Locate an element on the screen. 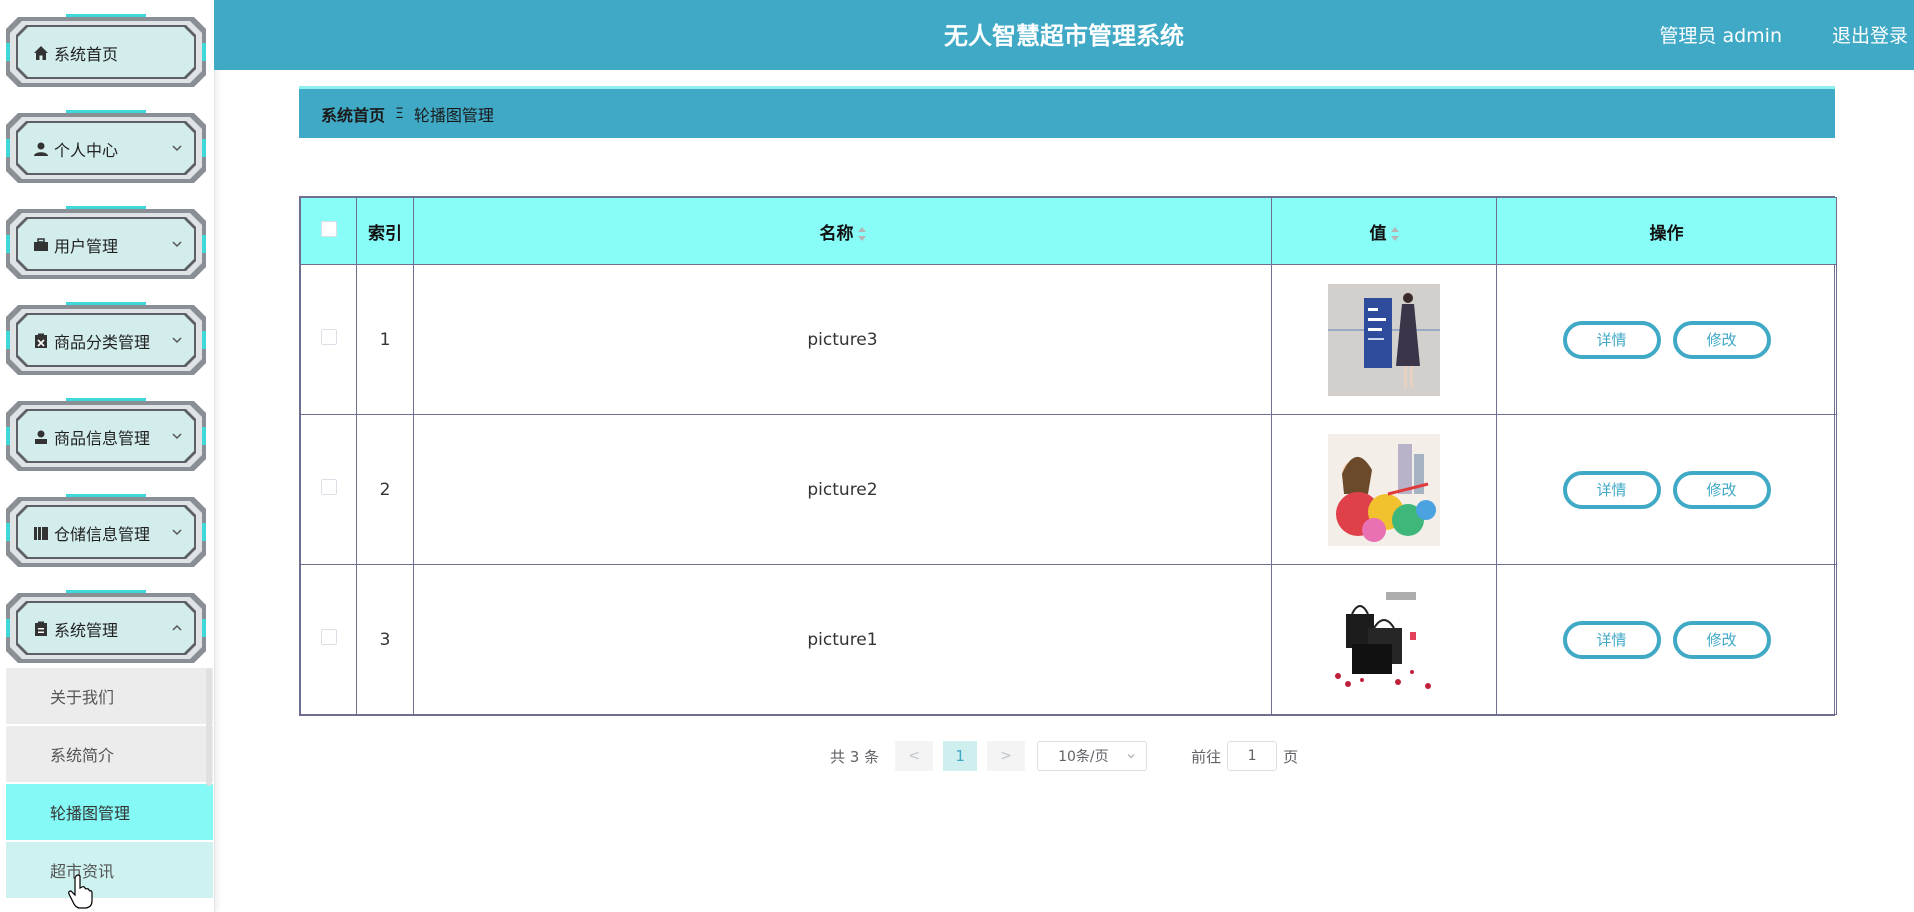  user-icon is located at coordinates (41, 149).